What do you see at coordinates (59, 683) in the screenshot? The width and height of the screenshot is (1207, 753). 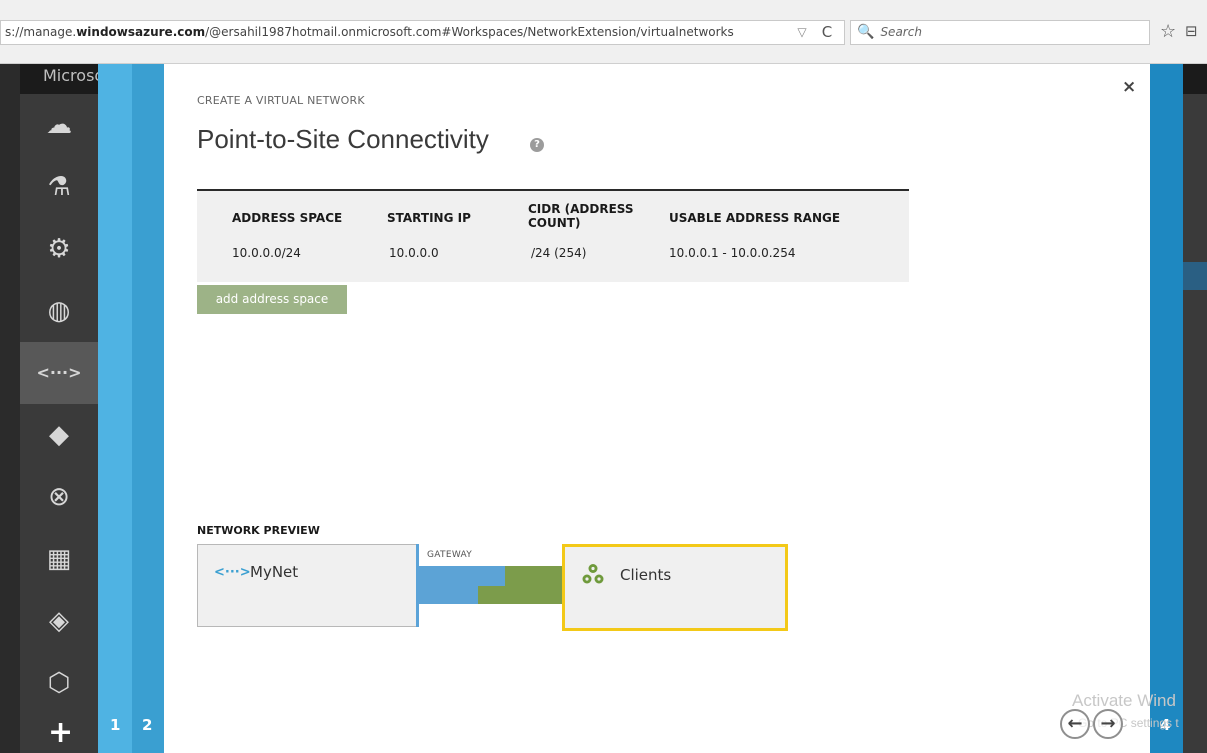 I see `sidebar-item-marketplace: ⬡` at bounding box center [59, 683].